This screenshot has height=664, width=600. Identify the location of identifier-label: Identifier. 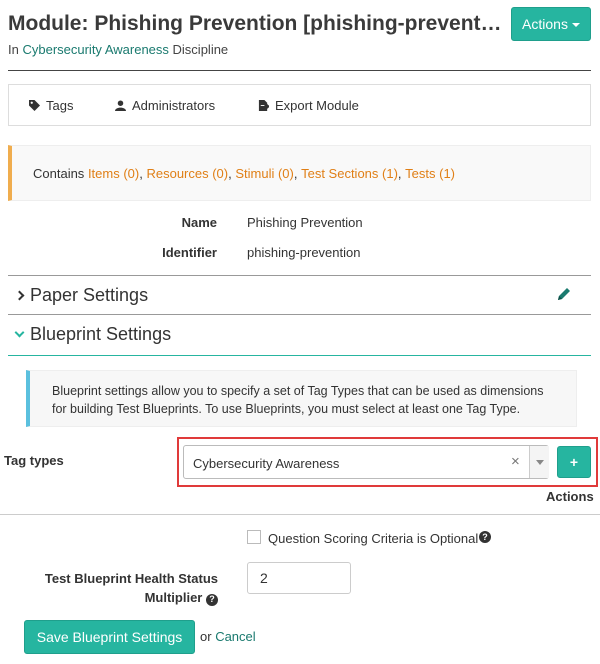
(189, 252).